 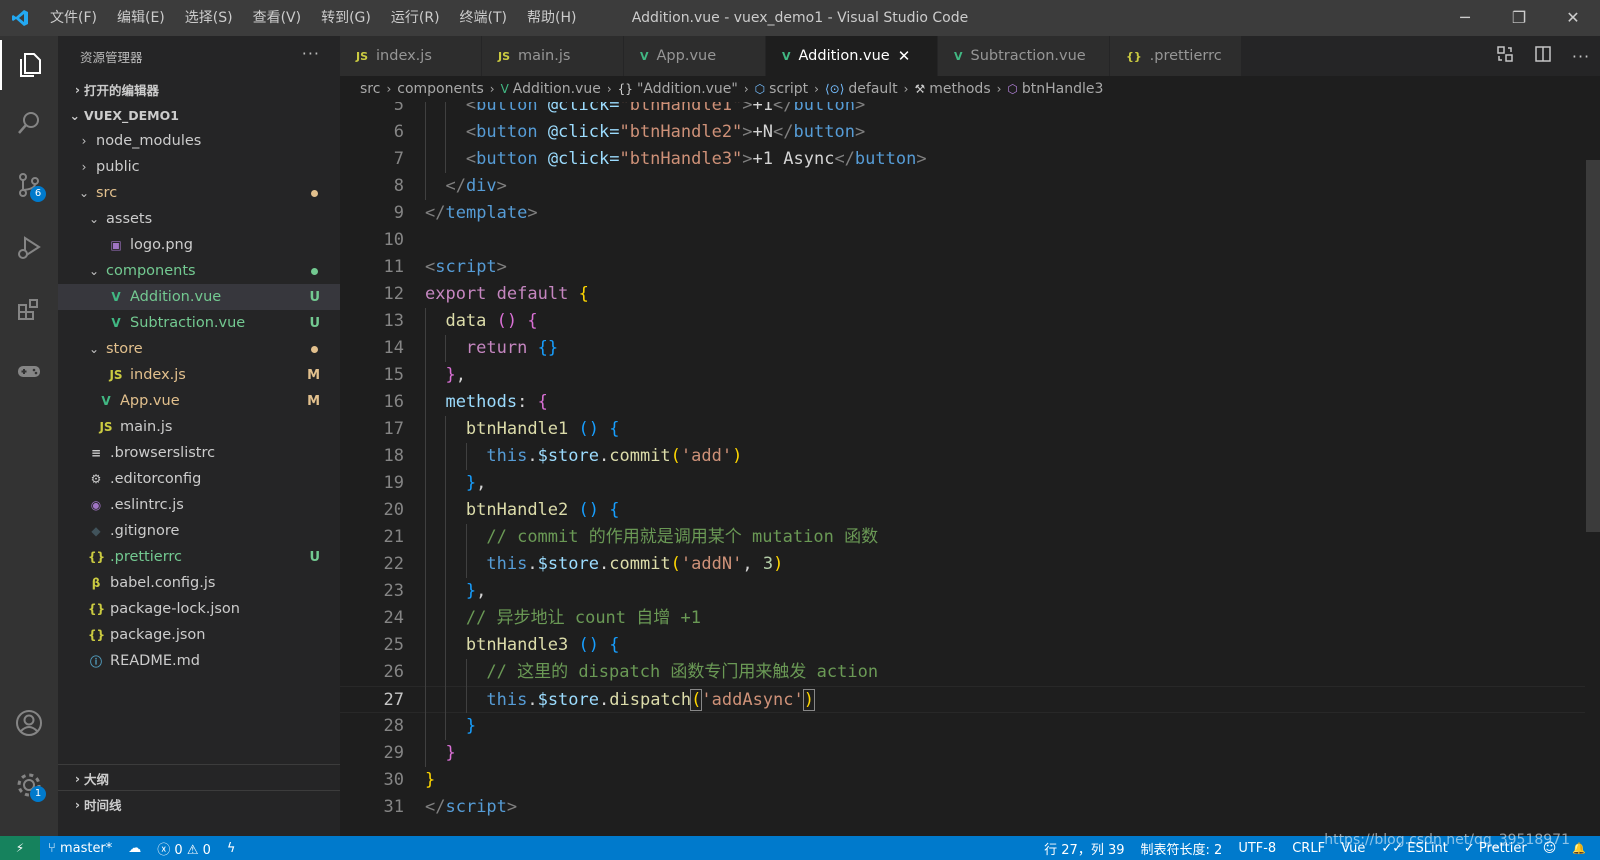 What do you see at coordinates (199, 297) in the screenshot?
I see `file-item: V Addition.vue U` at bounding box center [199, 297].